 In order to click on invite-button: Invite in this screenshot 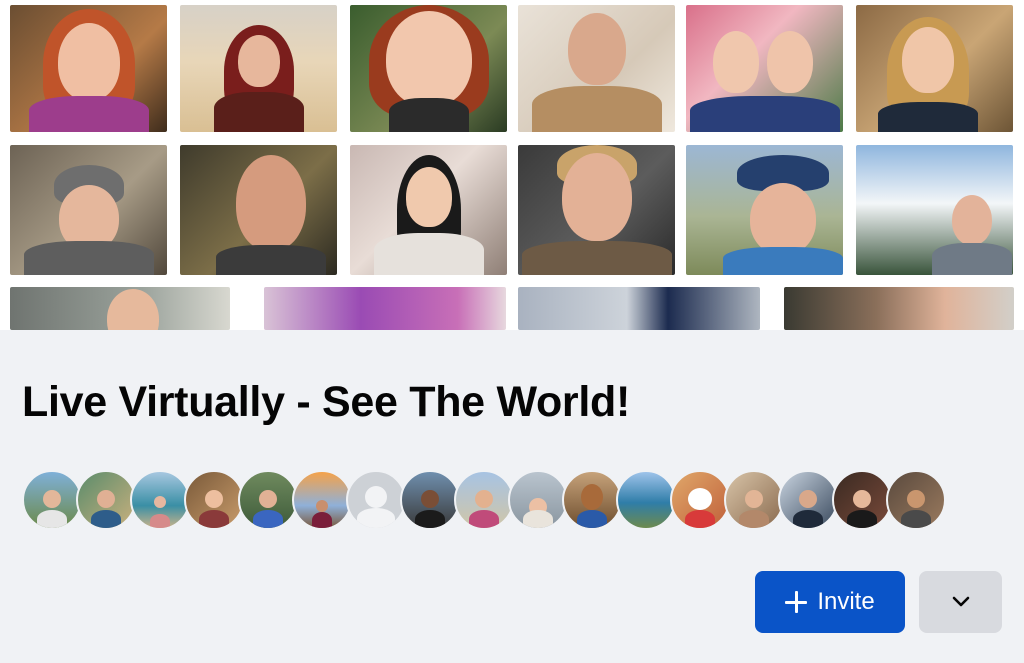, I will do `click(830, 602)`.